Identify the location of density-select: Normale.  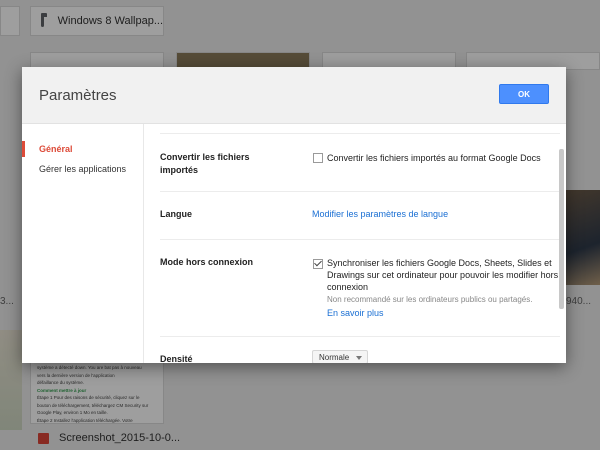
(340, 356).